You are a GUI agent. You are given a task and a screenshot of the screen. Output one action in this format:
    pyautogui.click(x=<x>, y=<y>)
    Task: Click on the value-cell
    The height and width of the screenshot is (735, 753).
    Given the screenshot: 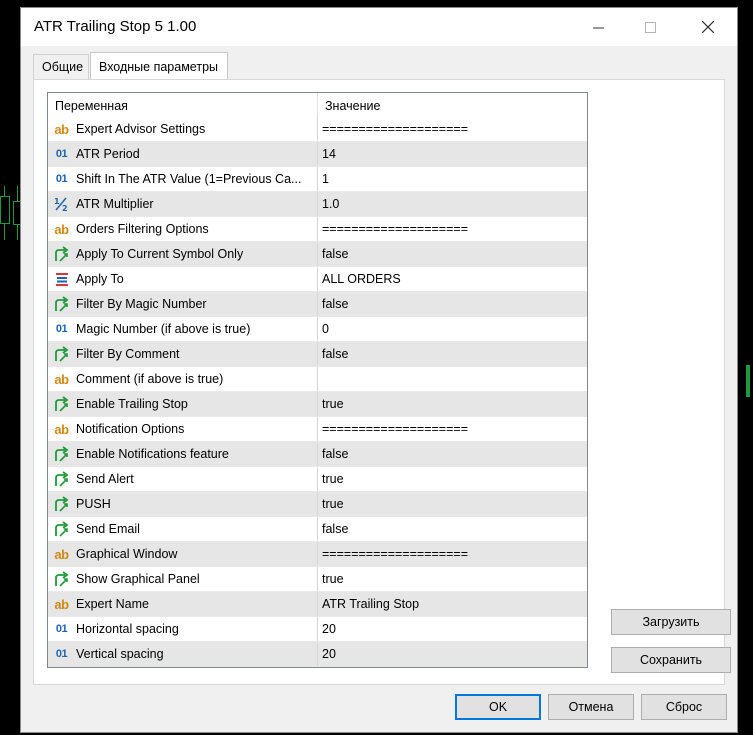 What is the action you would take?
    pyautogui.click(x=452, y=379)
    